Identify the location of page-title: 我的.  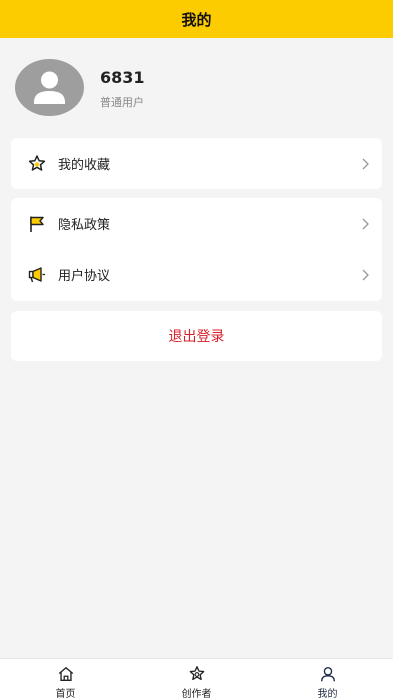
(196, 19).